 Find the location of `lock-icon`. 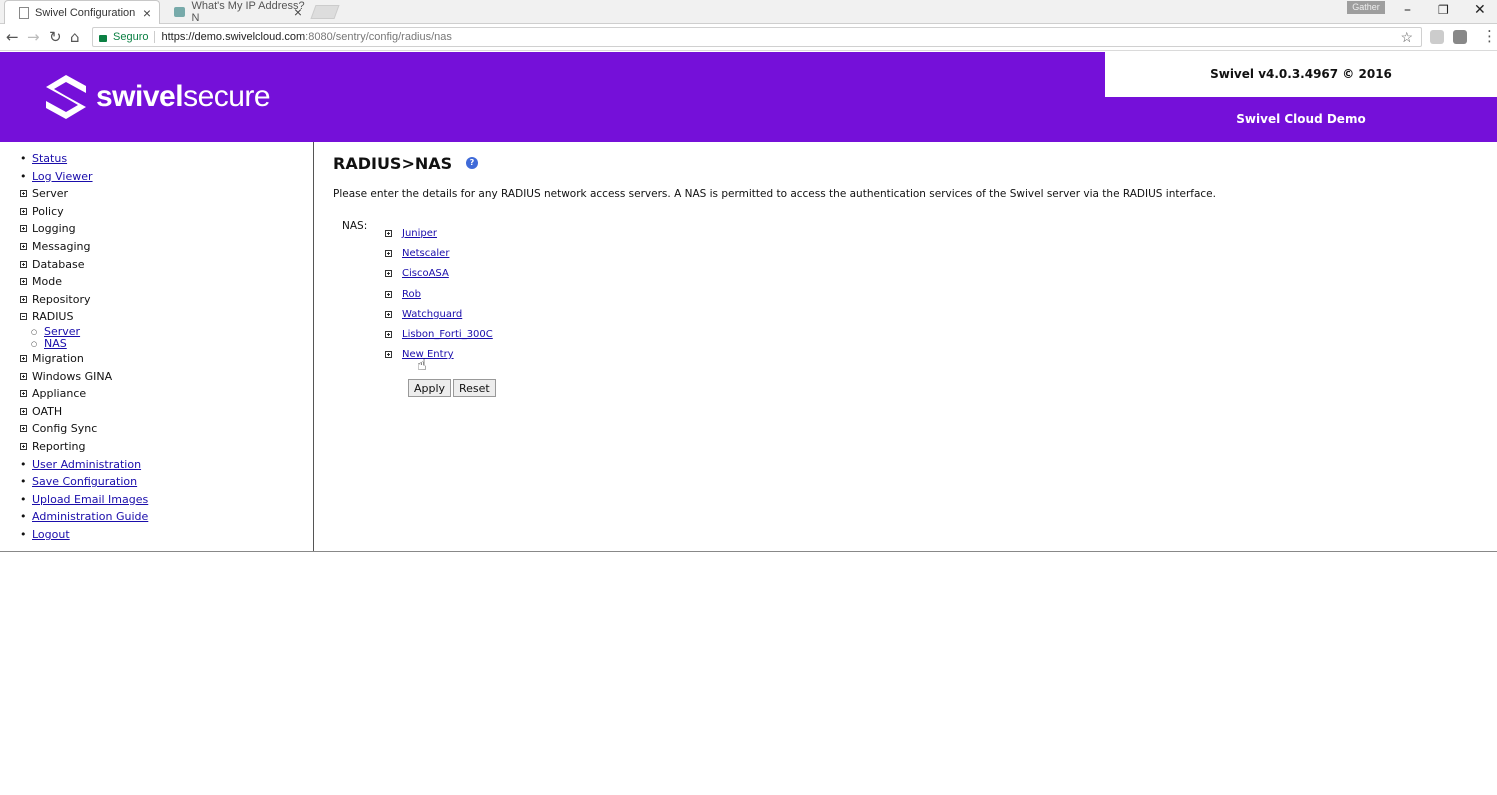

lock-icon is located at coordinates (103, 38).